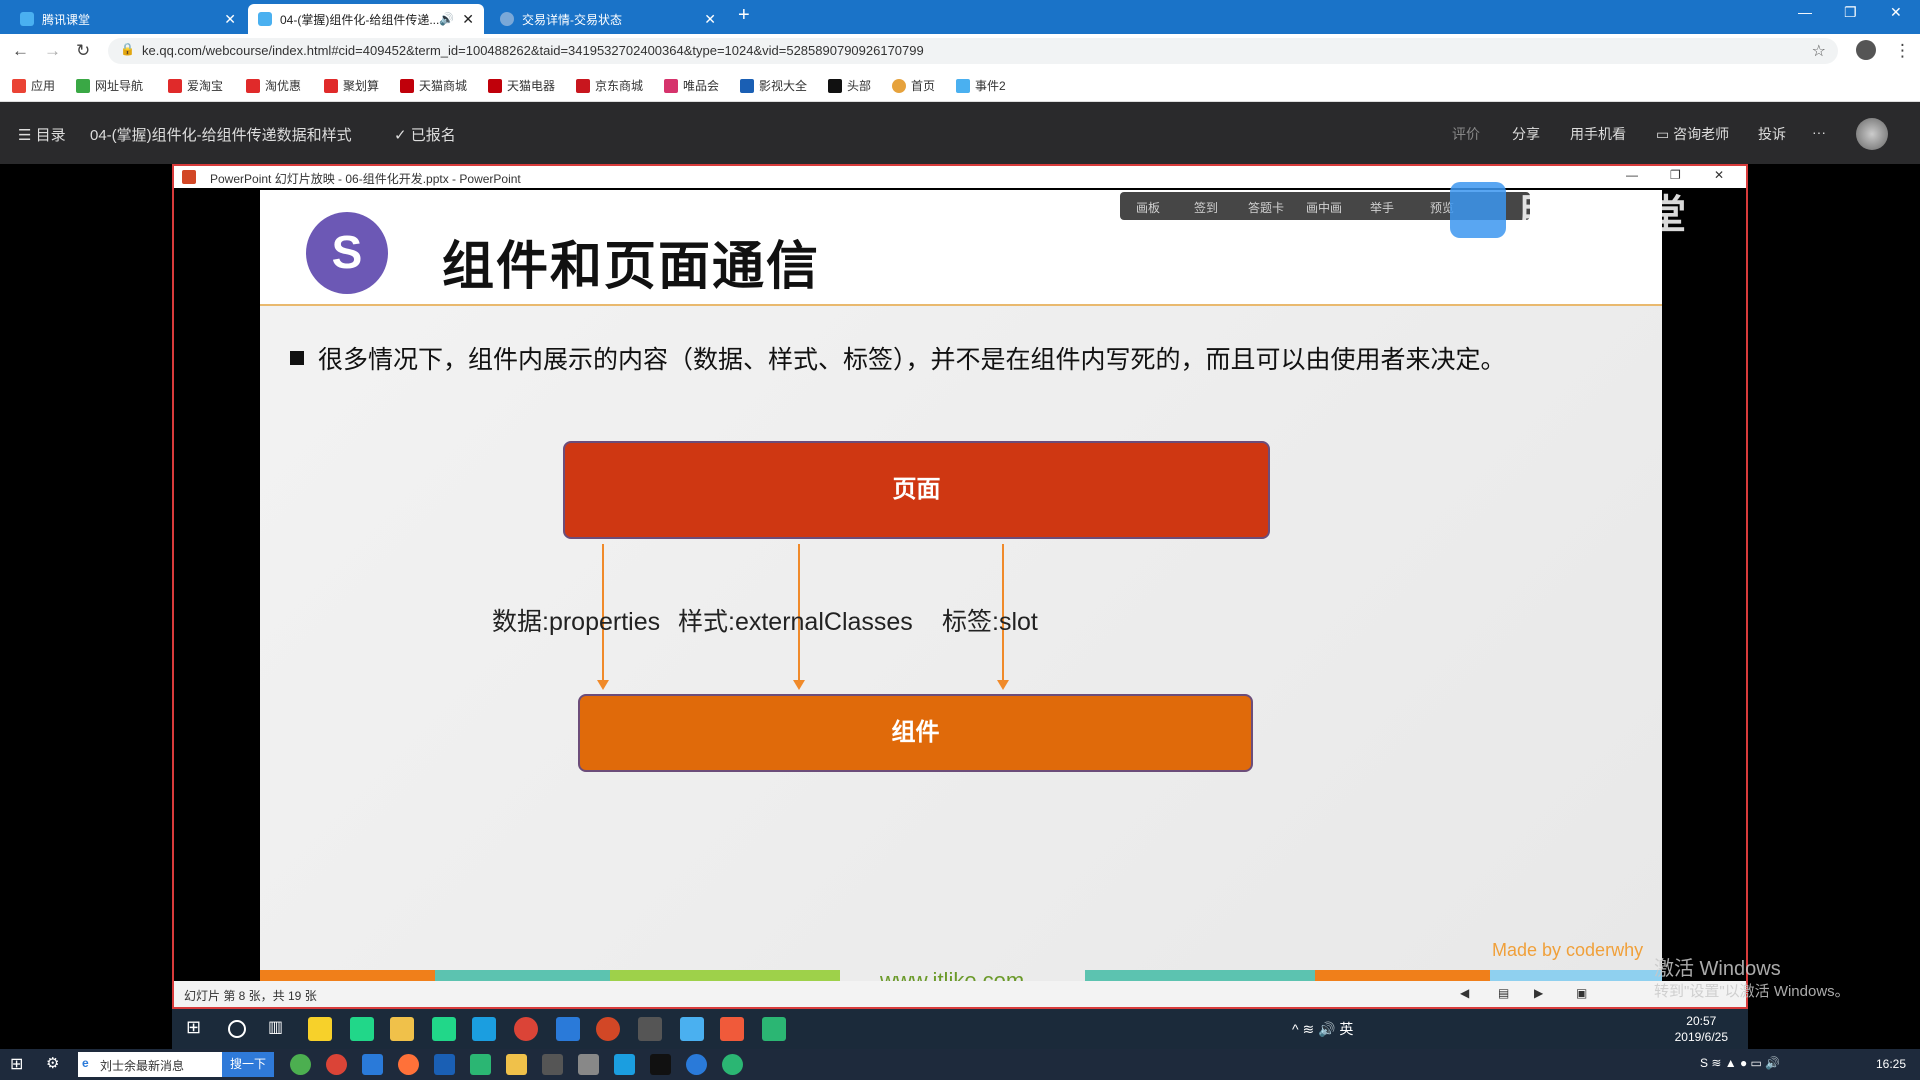  What do you see at coordinates (109, 85) in the screenshot?
I see `bookmark-item: 网址导航` at bounding box center [109, 85].